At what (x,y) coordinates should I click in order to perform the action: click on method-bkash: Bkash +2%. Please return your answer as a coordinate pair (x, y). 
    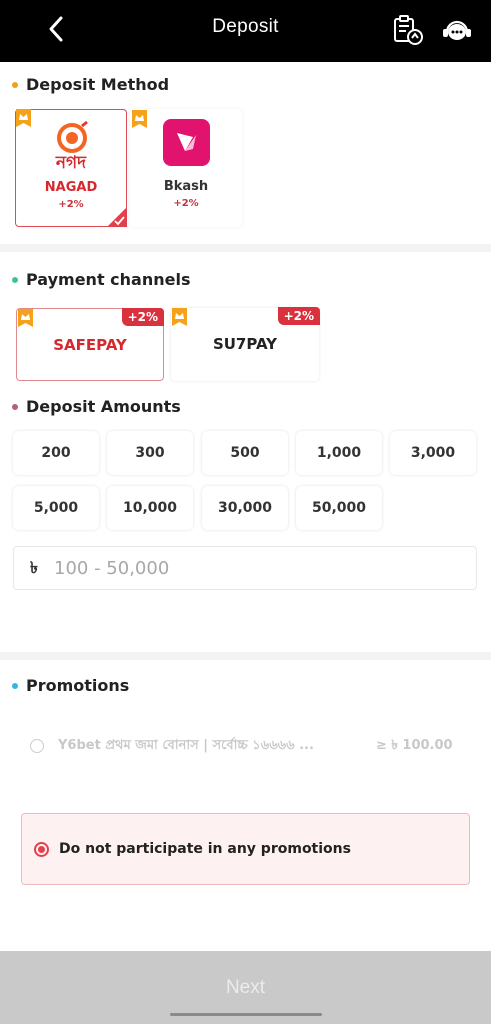
    Looking at the image, I should click on (186, 168).